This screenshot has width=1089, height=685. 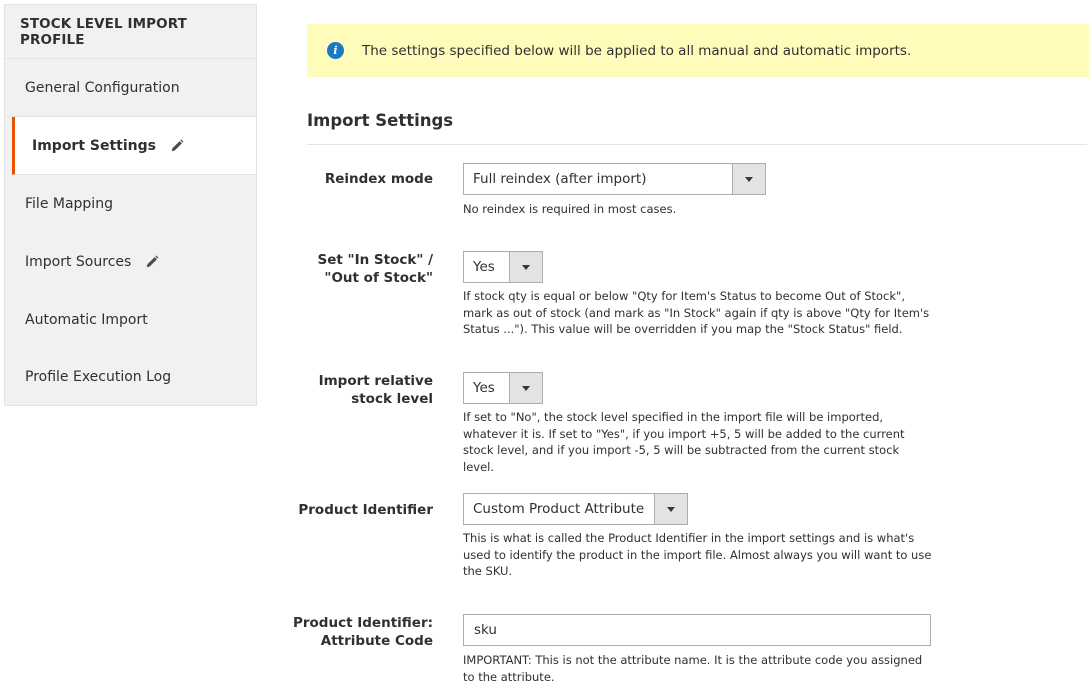 I want to click on sidebar-item-automatic-import: Automatic Import, so click(x=130, y=320).